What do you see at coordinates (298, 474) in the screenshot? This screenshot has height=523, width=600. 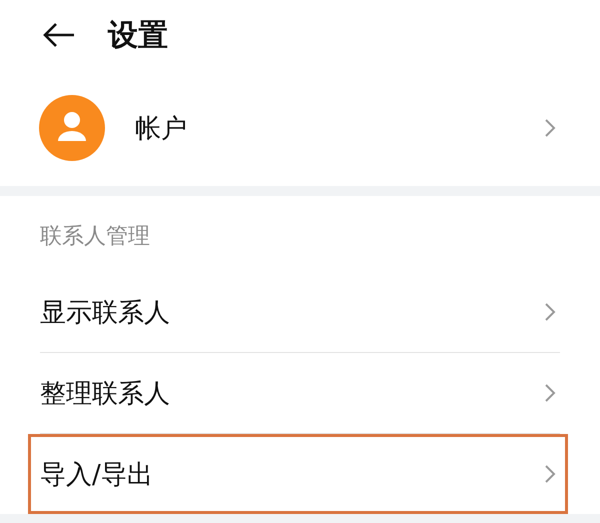 I see `highlighted-menu-item: 导入/导出` at bounding box center [298, 474].